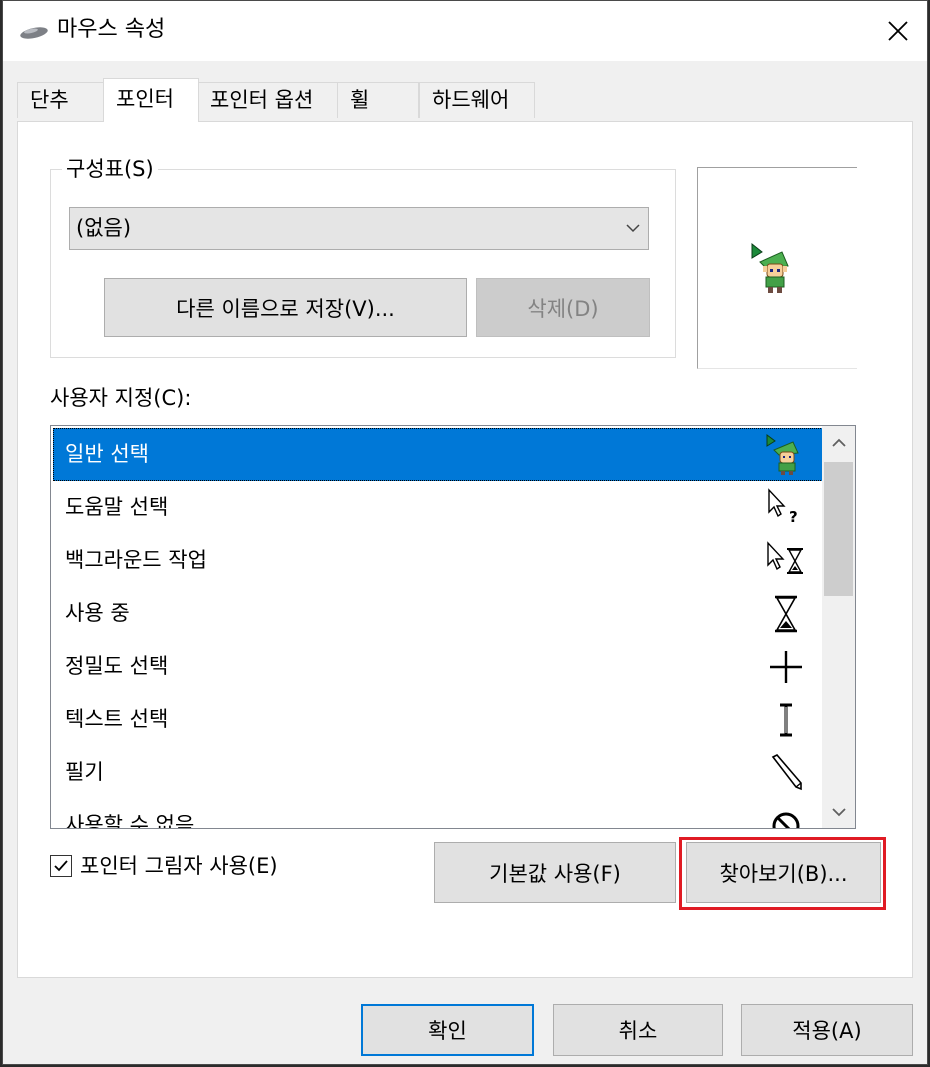 Image resolution: width=930 pixels, height=1067 pixels. I want to click on list-item-working-in-background: 백그라운드 작업, so click(440, 560).